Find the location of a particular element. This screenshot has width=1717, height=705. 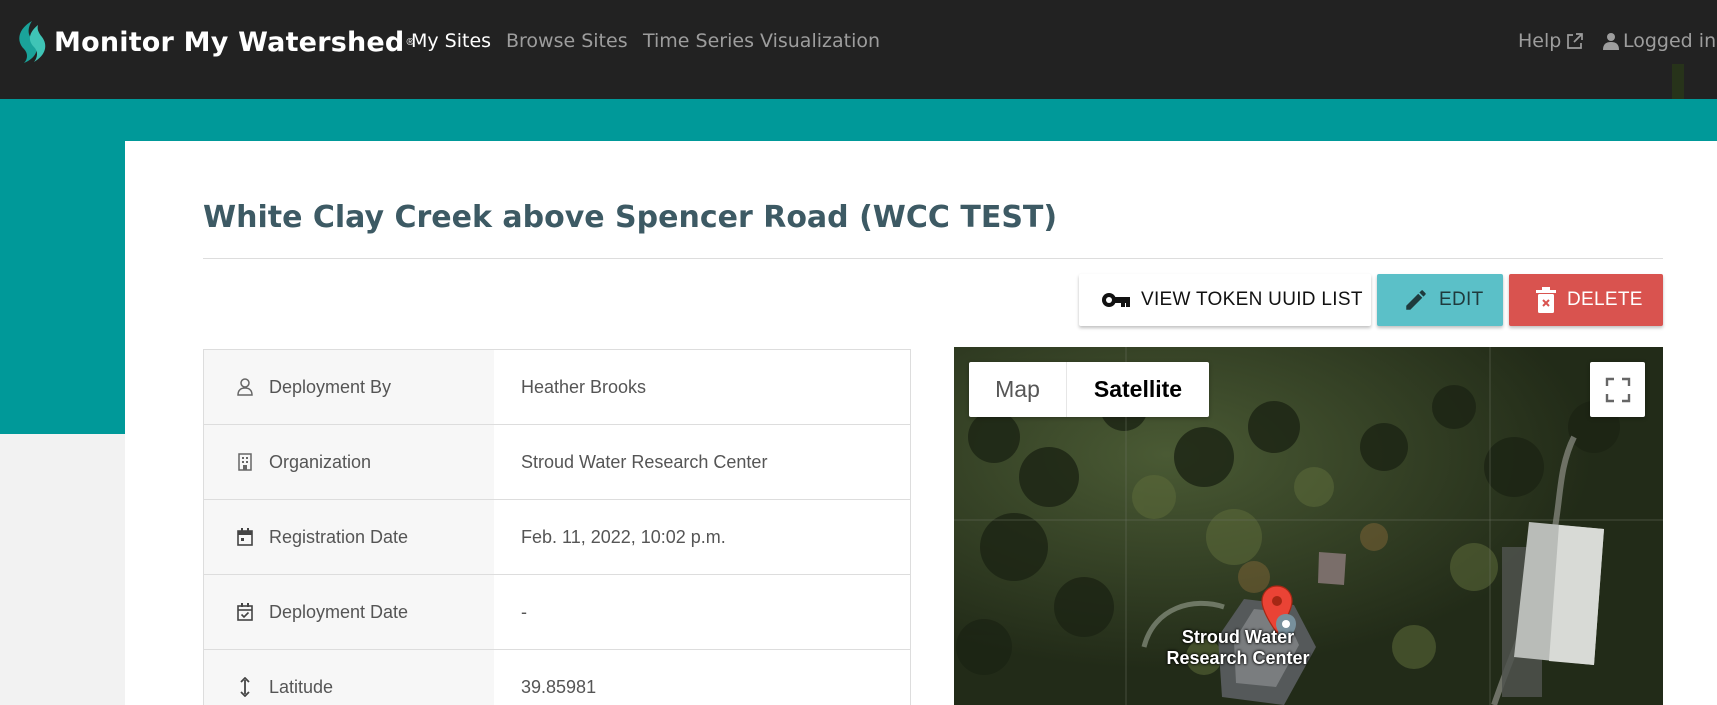

row-label-cell: Deployment By is located at coordinates (349, 387).